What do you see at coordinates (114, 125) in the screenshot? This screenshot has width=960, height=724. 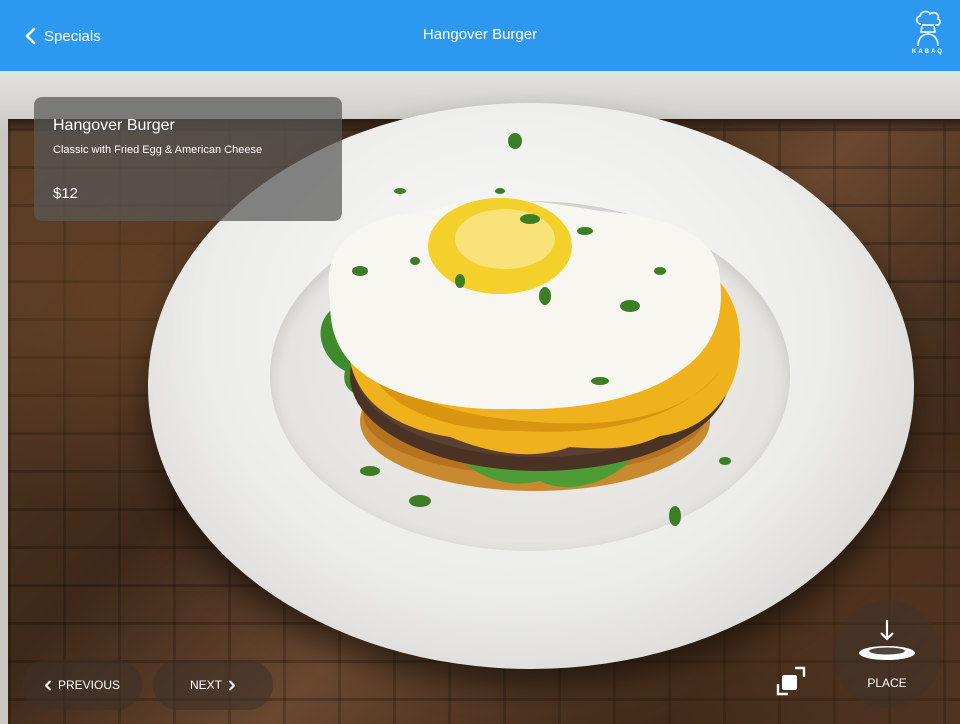 I see `item-name: Hangover Burger` at bounding box center [114, 125].